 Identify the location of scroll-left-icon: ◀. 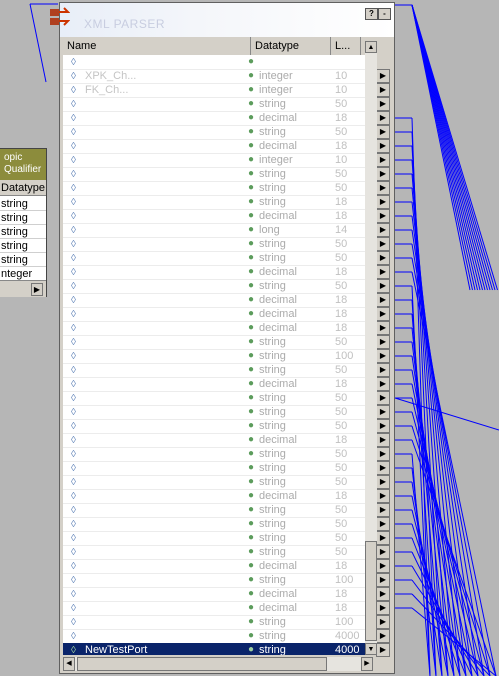
(69, 664).